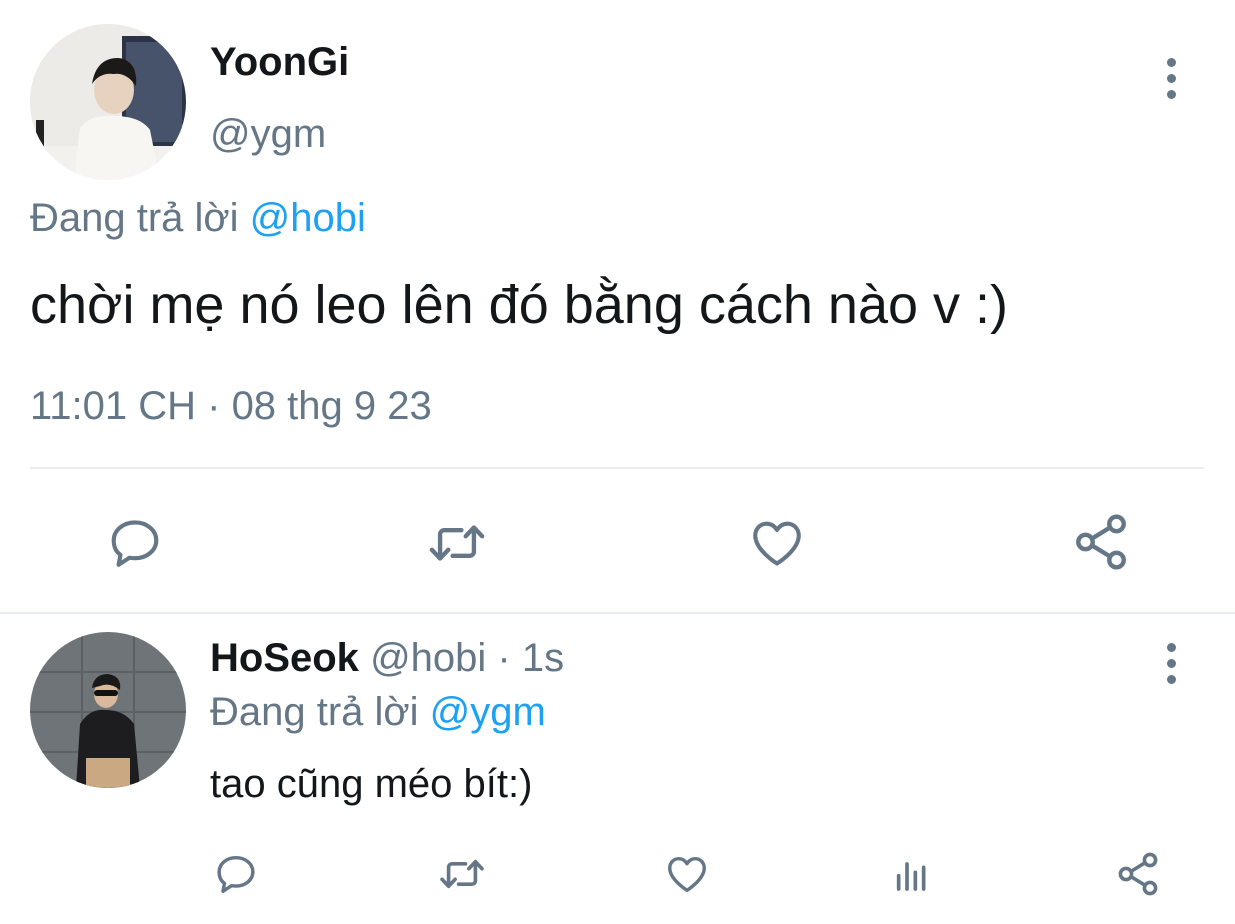 The image size is (1235, 924). Describe the element at coordinates (284, 658) in the screenshot. I see `reply-author-name: HoSeok` at that location.